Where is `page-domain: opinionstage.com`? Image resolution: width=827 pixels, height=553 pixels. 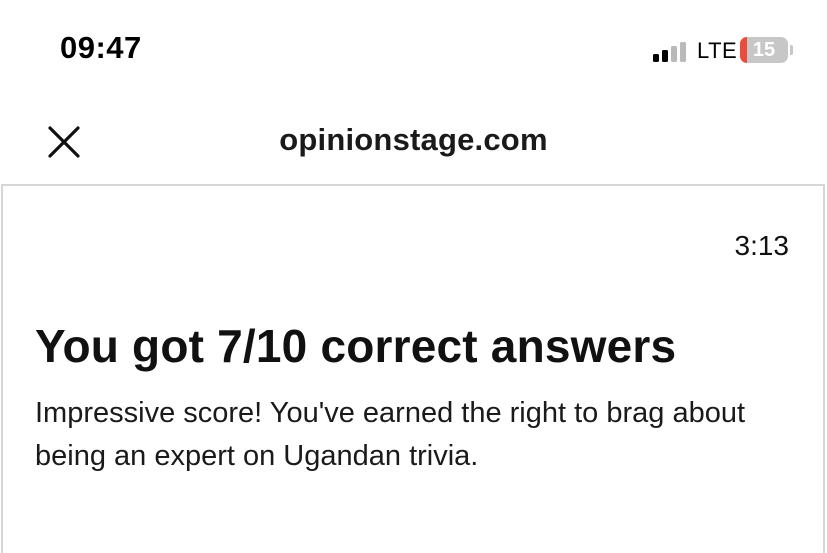
page-domain: opinionstage.com is located at coordinates (413, 139).